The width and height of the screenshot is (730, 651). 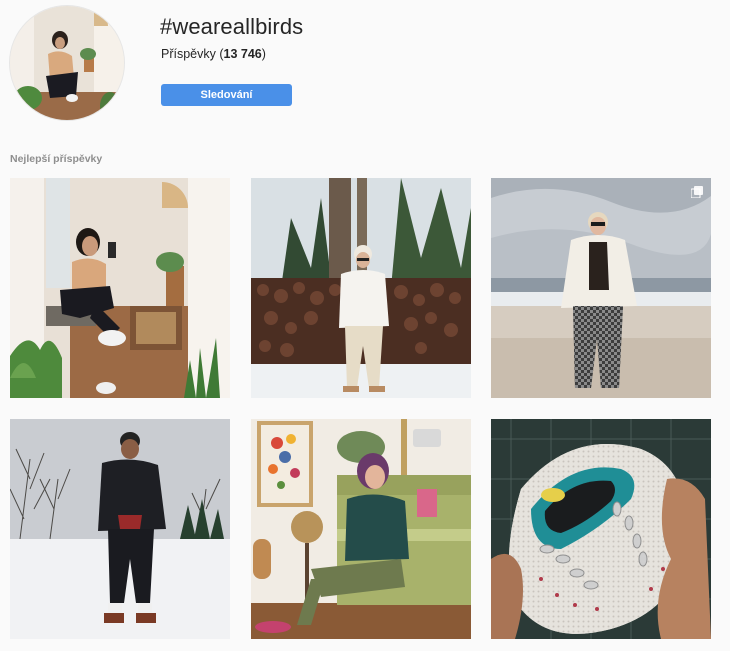 I want to click on hashtag-avatar, so click(x=67, y=63).